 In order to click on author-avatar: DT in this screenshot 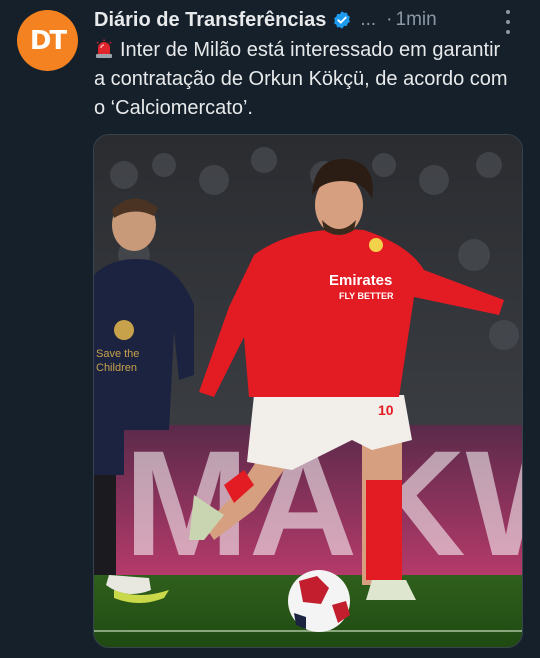, I will do `click(47, 40)`.